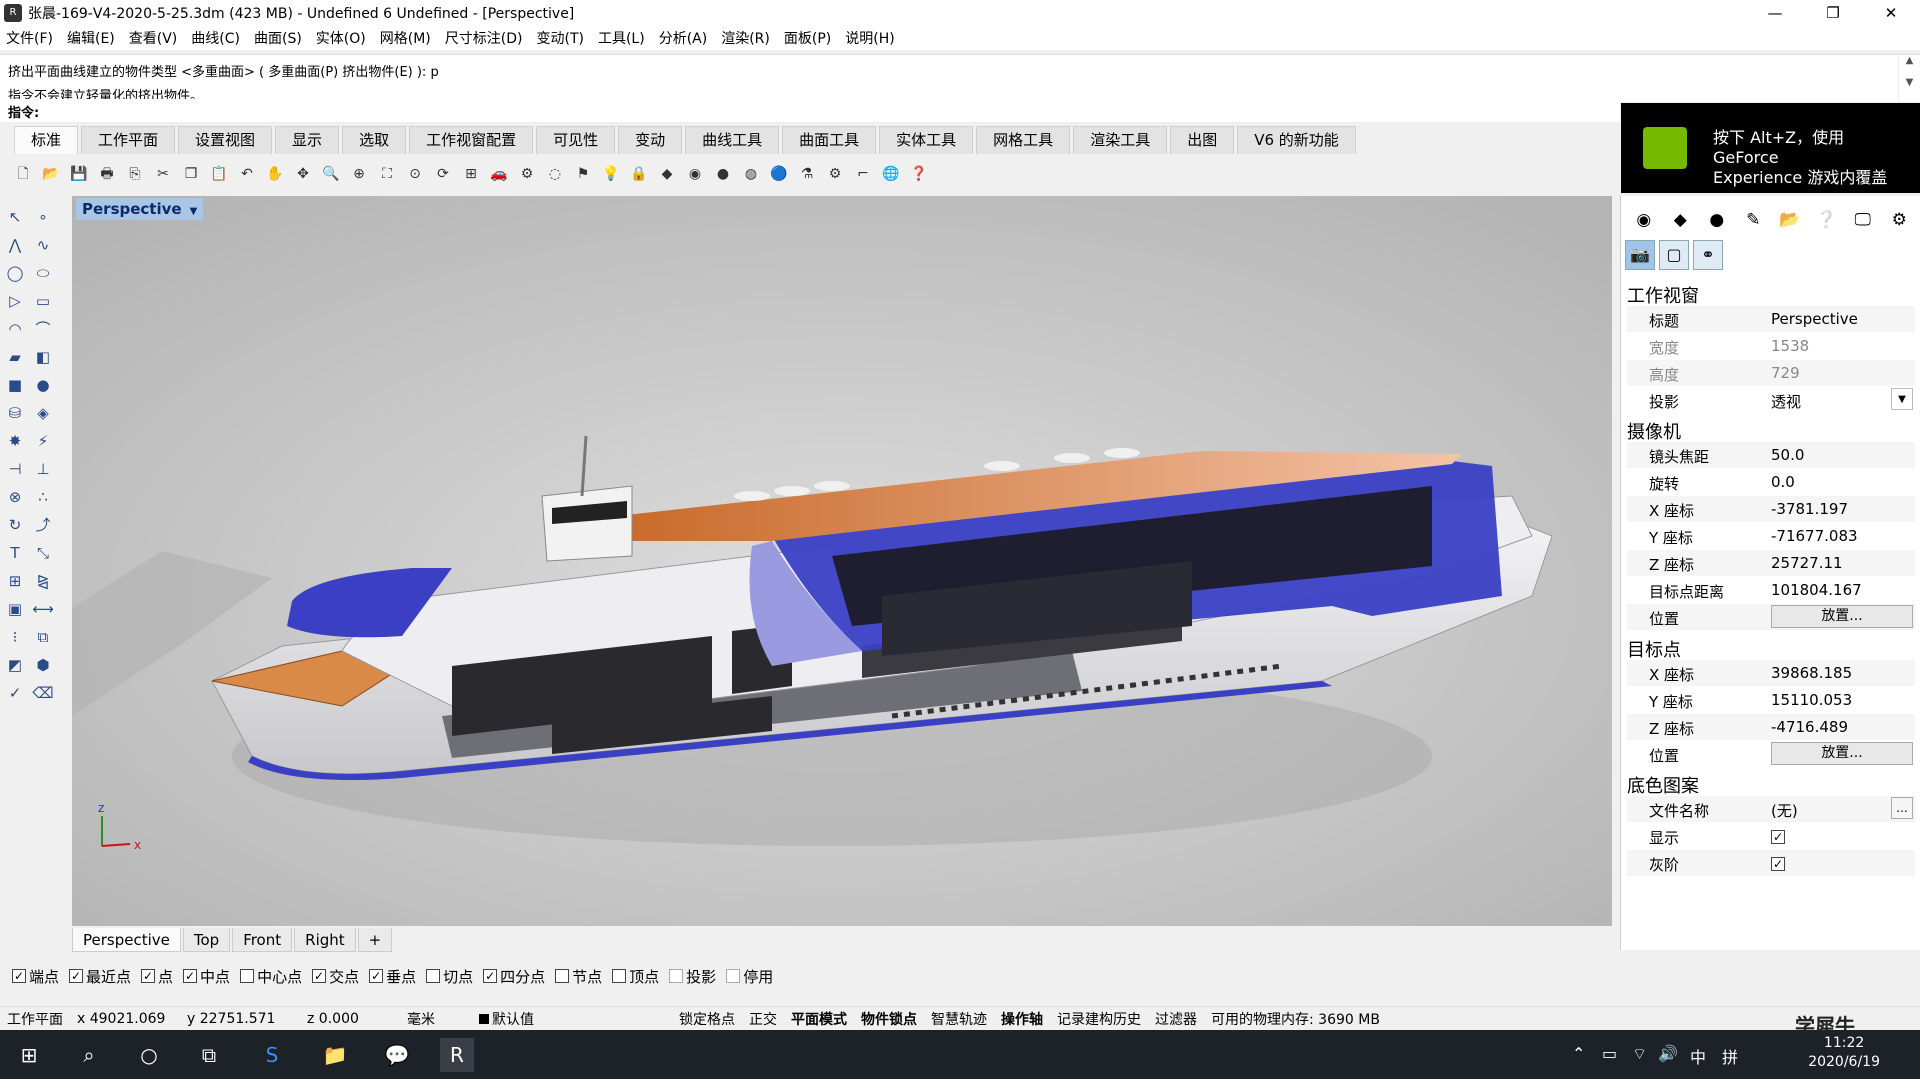  What do you see at coordinates (128, 140) in the screenshot?
I see `tab-cplanes: 工作平面` at bounding box center [128, 140].